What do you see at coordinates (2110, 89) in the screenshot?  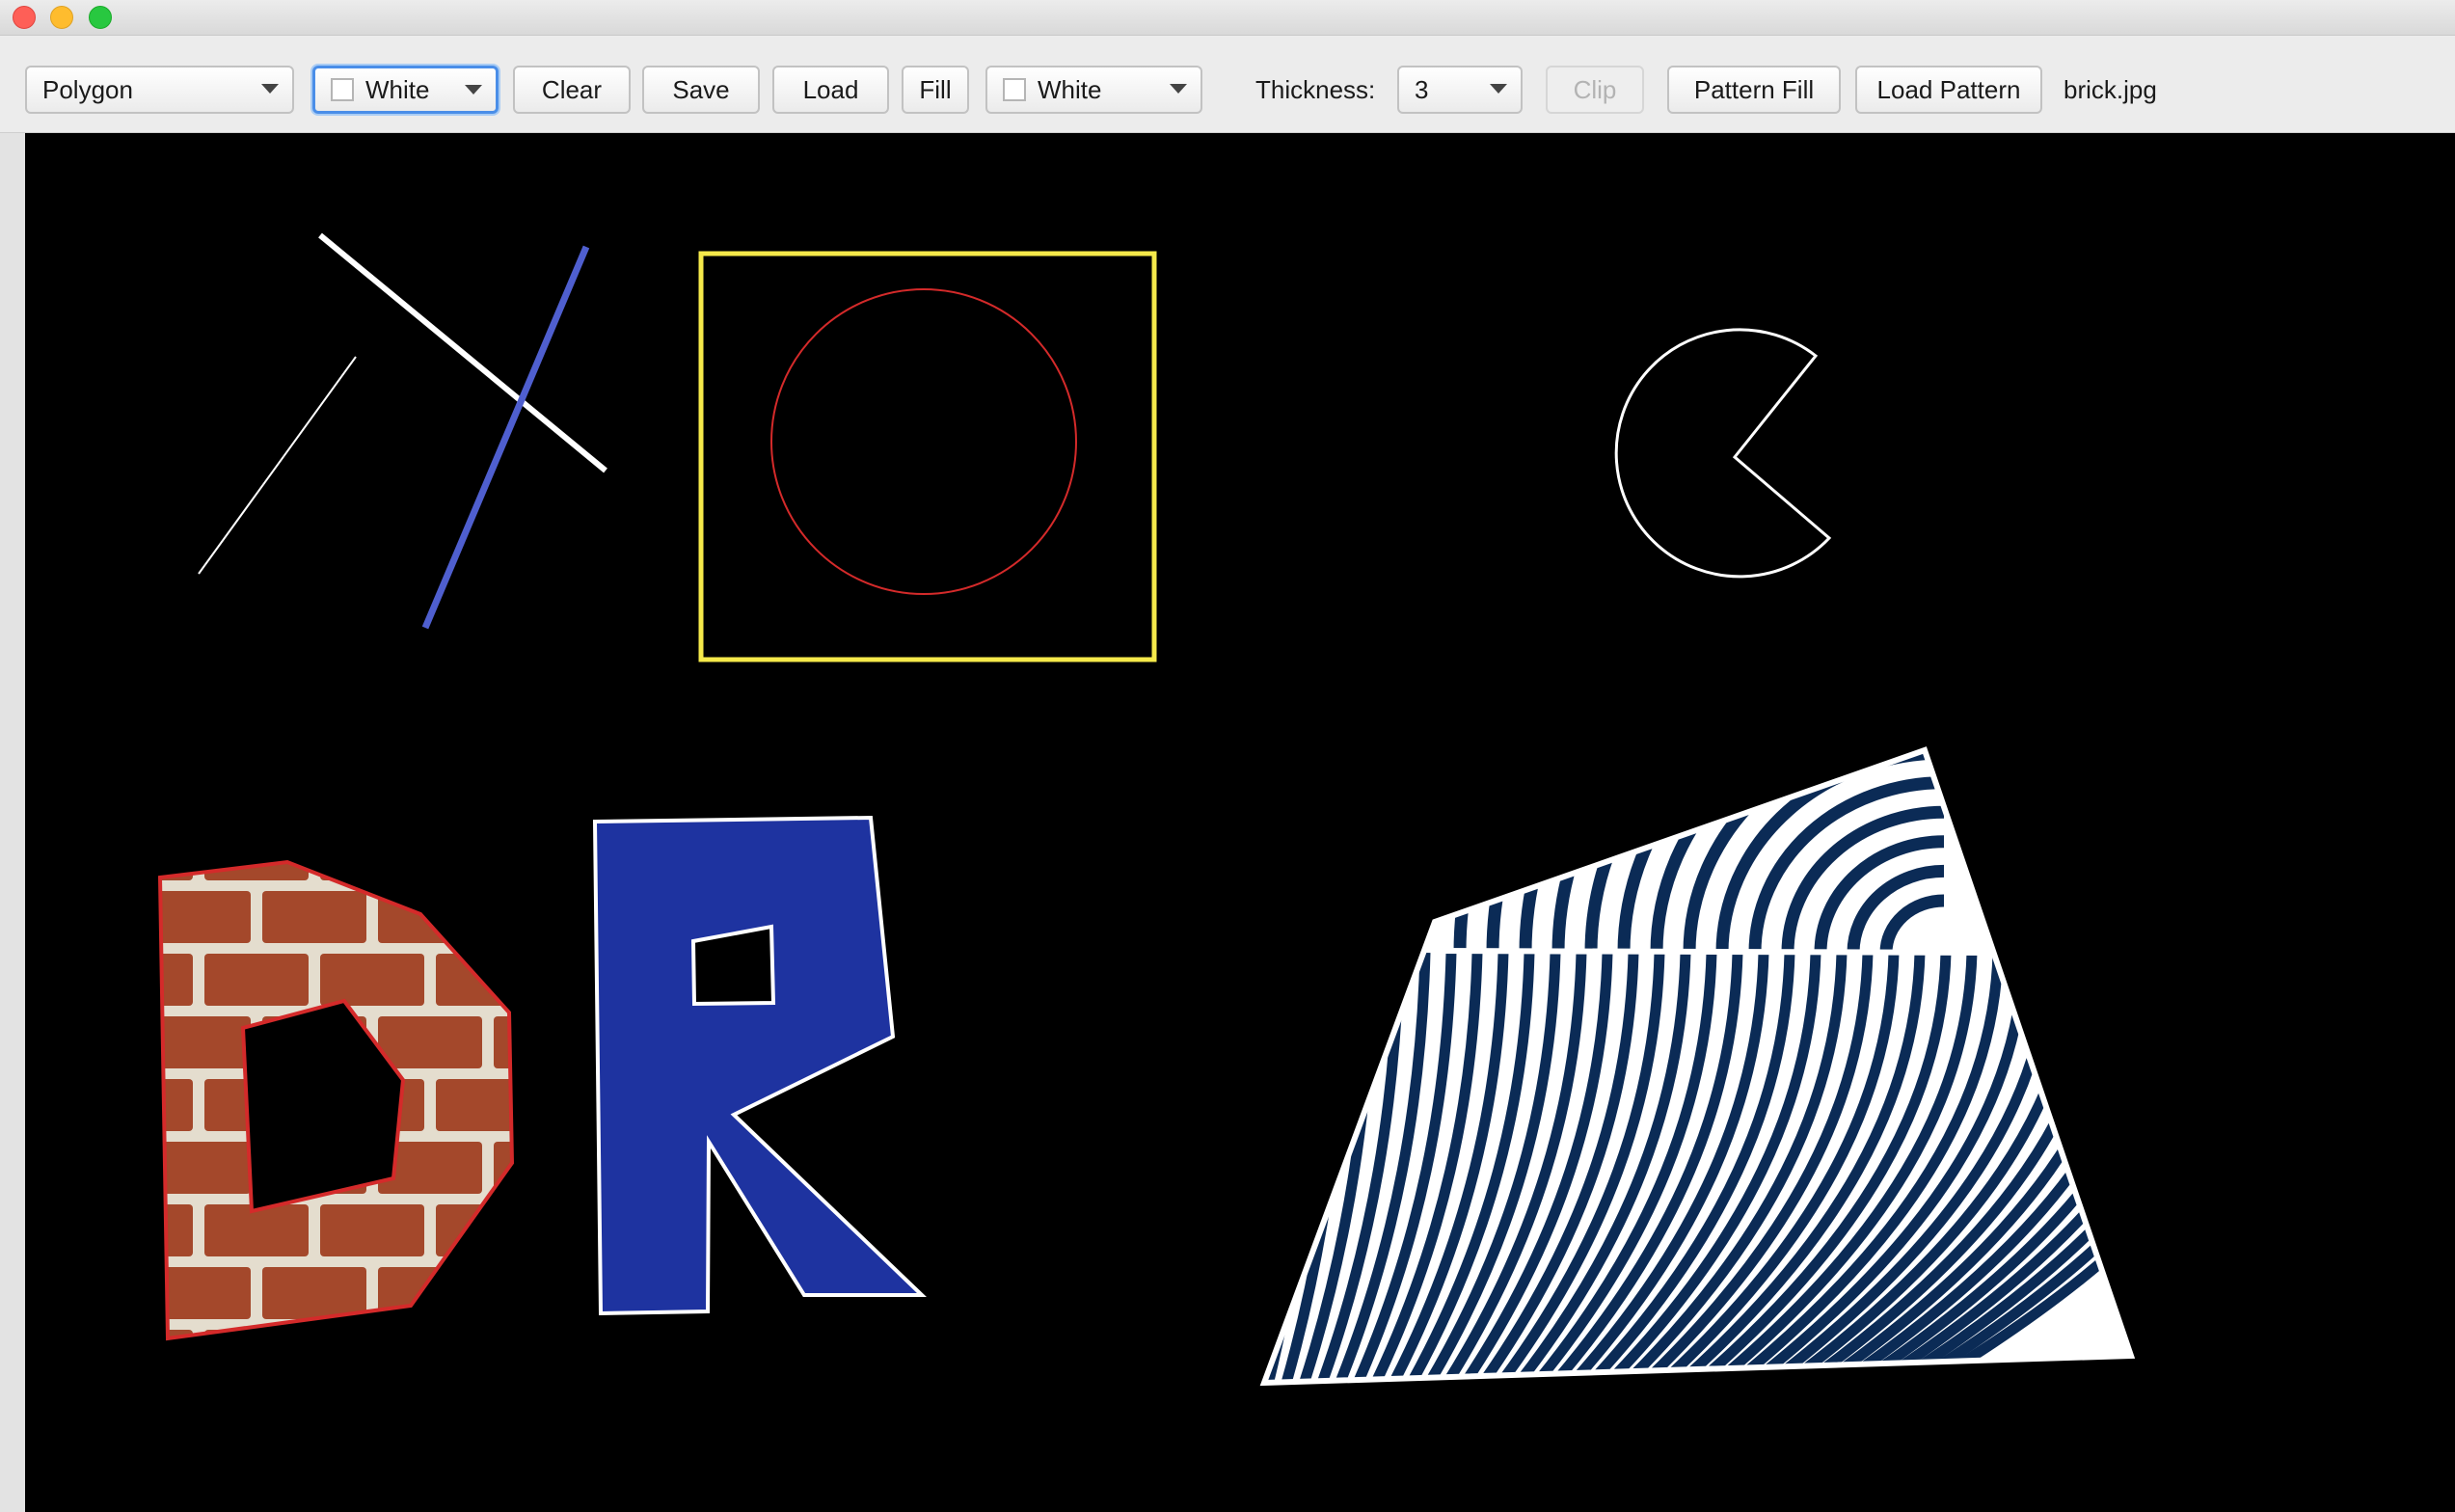 I see `pattern-file-name: brick.jpg` at bounding box center [2110, 89].